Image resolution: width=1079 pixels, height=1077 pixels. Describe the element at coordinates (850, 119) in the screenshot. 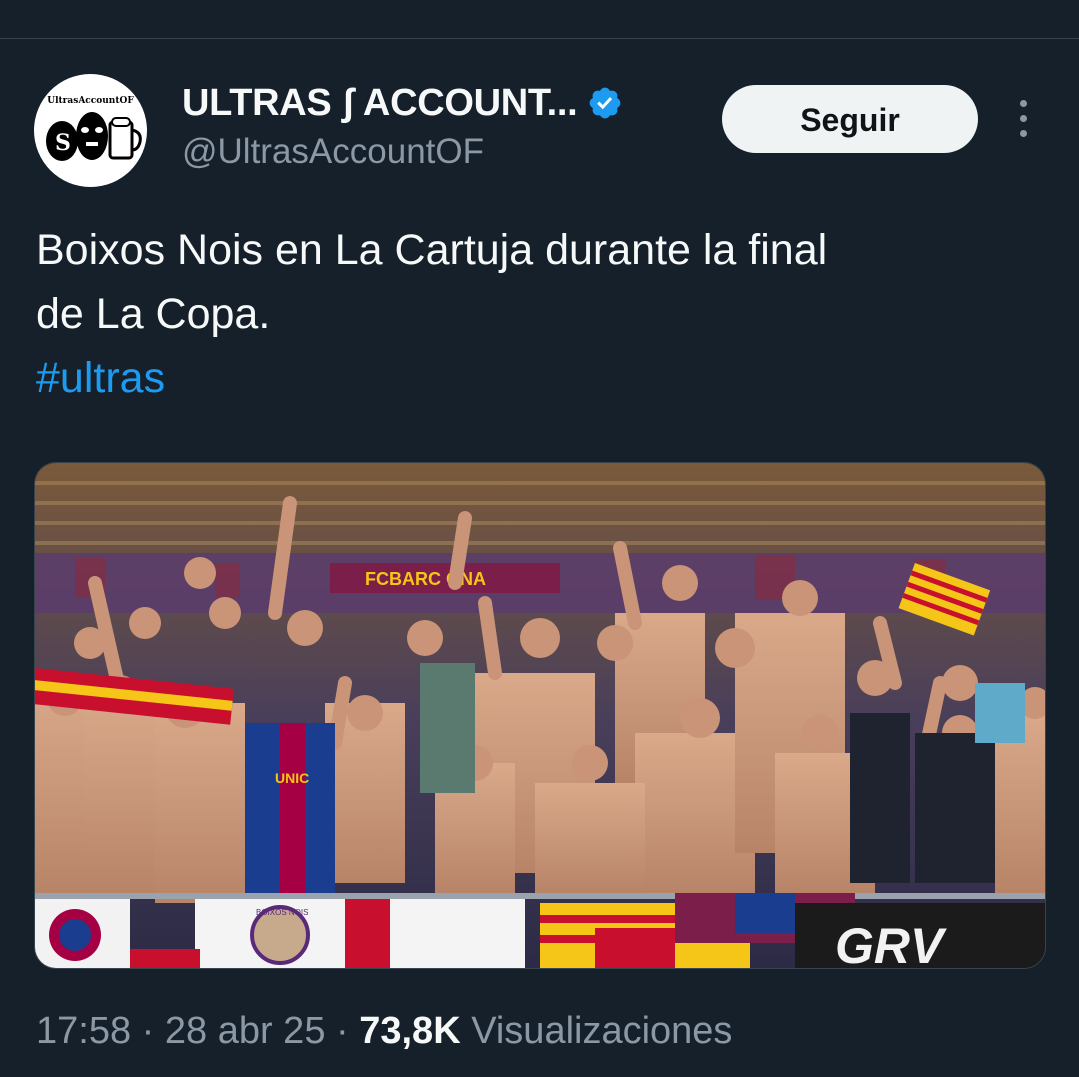

I see `follow-button: Seguir` at that location.